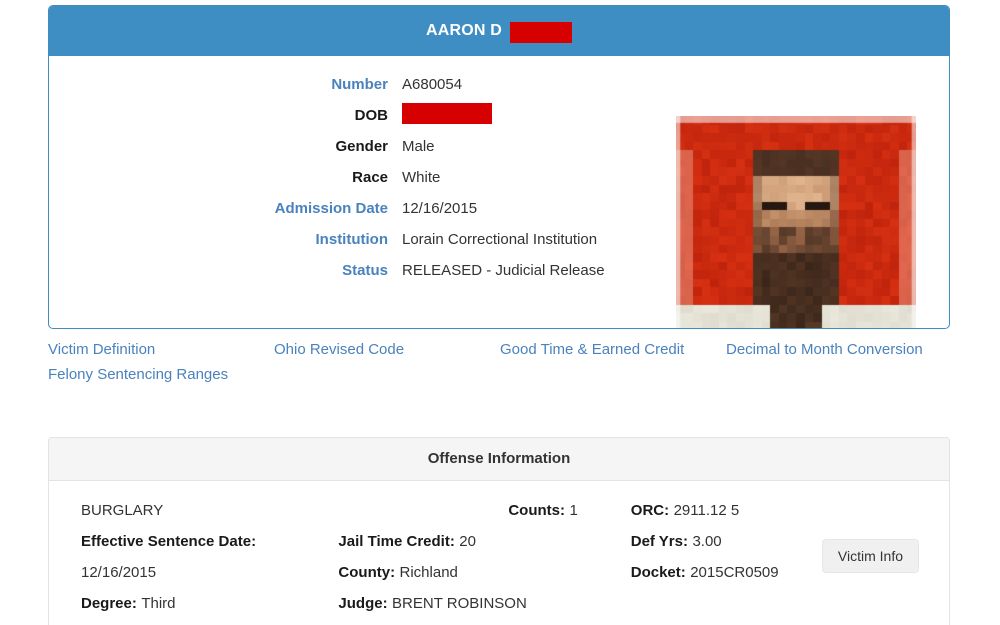  What do you see at coordinates (418, 146) in the screenshot?
I see `value-gender: Male` at bounding box center [418, 146].